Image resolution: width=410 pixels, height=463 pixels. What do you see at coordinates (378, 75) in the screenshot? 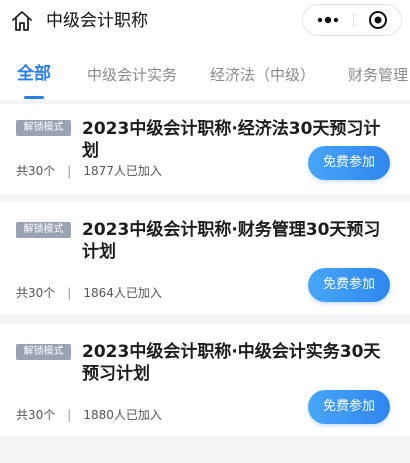
I see `tab-financial-management: 财务管理` at bounding box center [378, 75].